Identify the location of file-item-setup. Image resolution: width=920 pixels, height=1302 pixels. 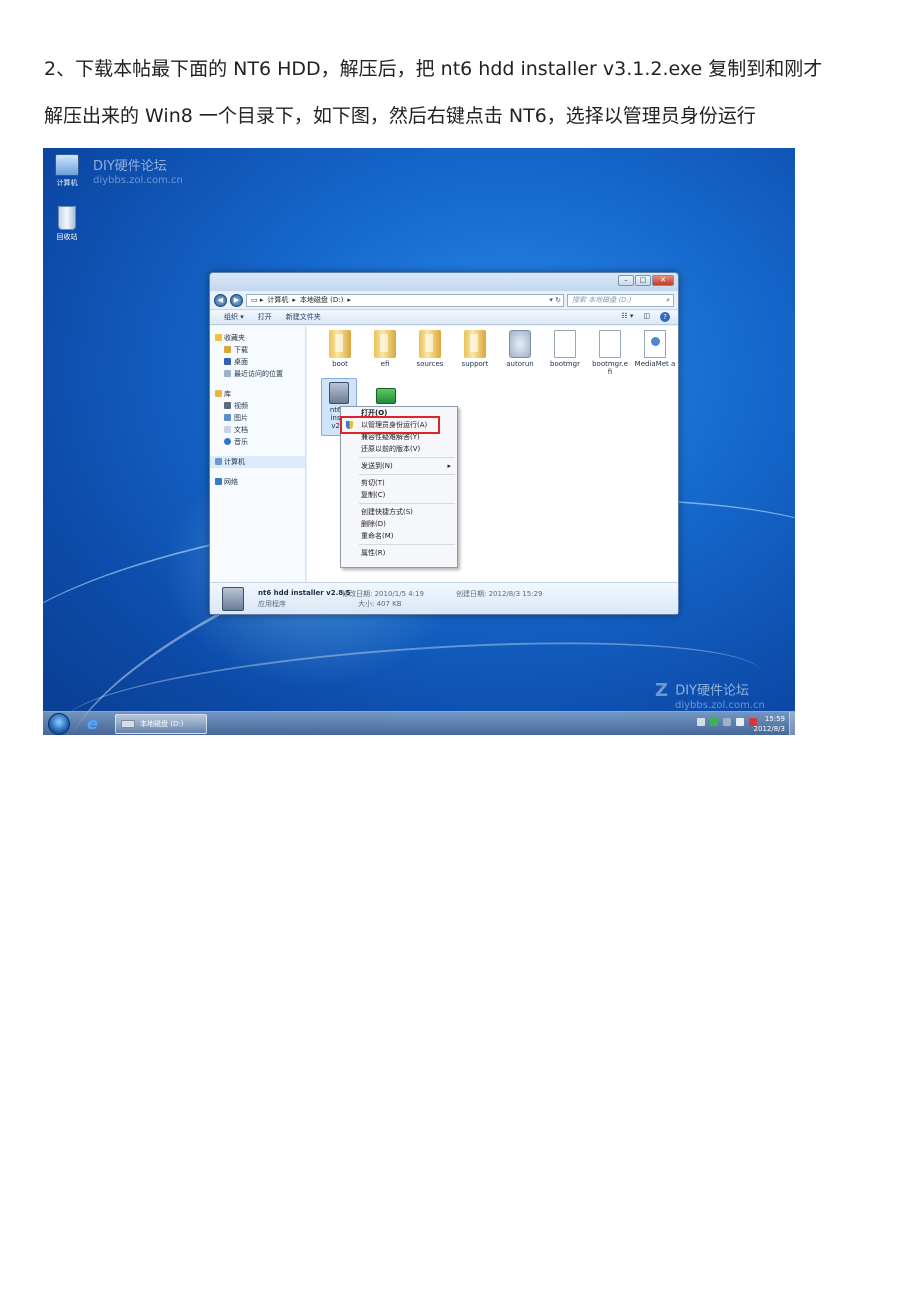
(386, 392).